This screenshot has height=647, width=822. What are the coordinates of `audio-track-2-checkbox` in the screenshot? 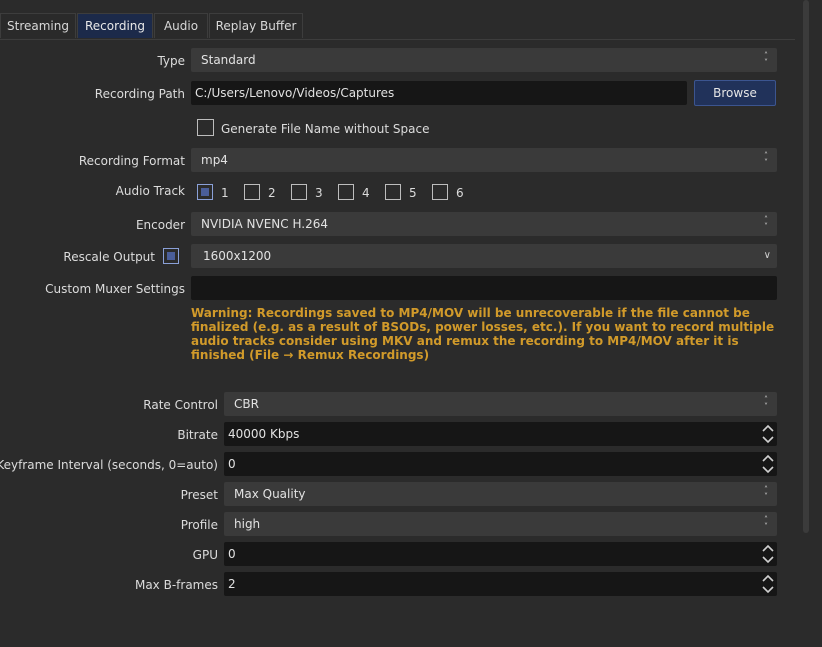 It's located at (252, 192).